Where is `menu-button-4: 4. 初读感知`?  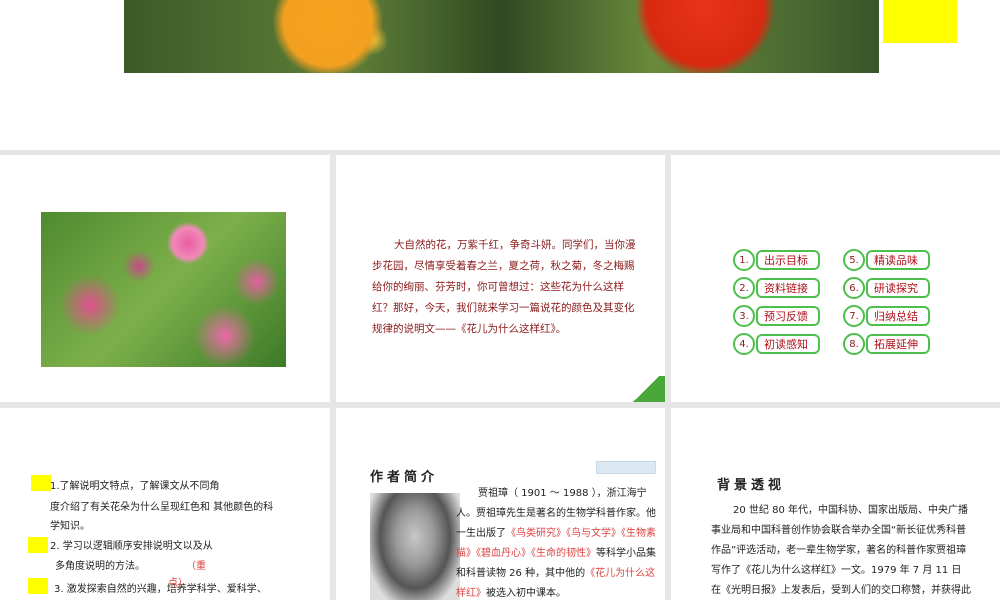
menu-button-4: 4. 初读感知 is located at coordinates (776, 344).